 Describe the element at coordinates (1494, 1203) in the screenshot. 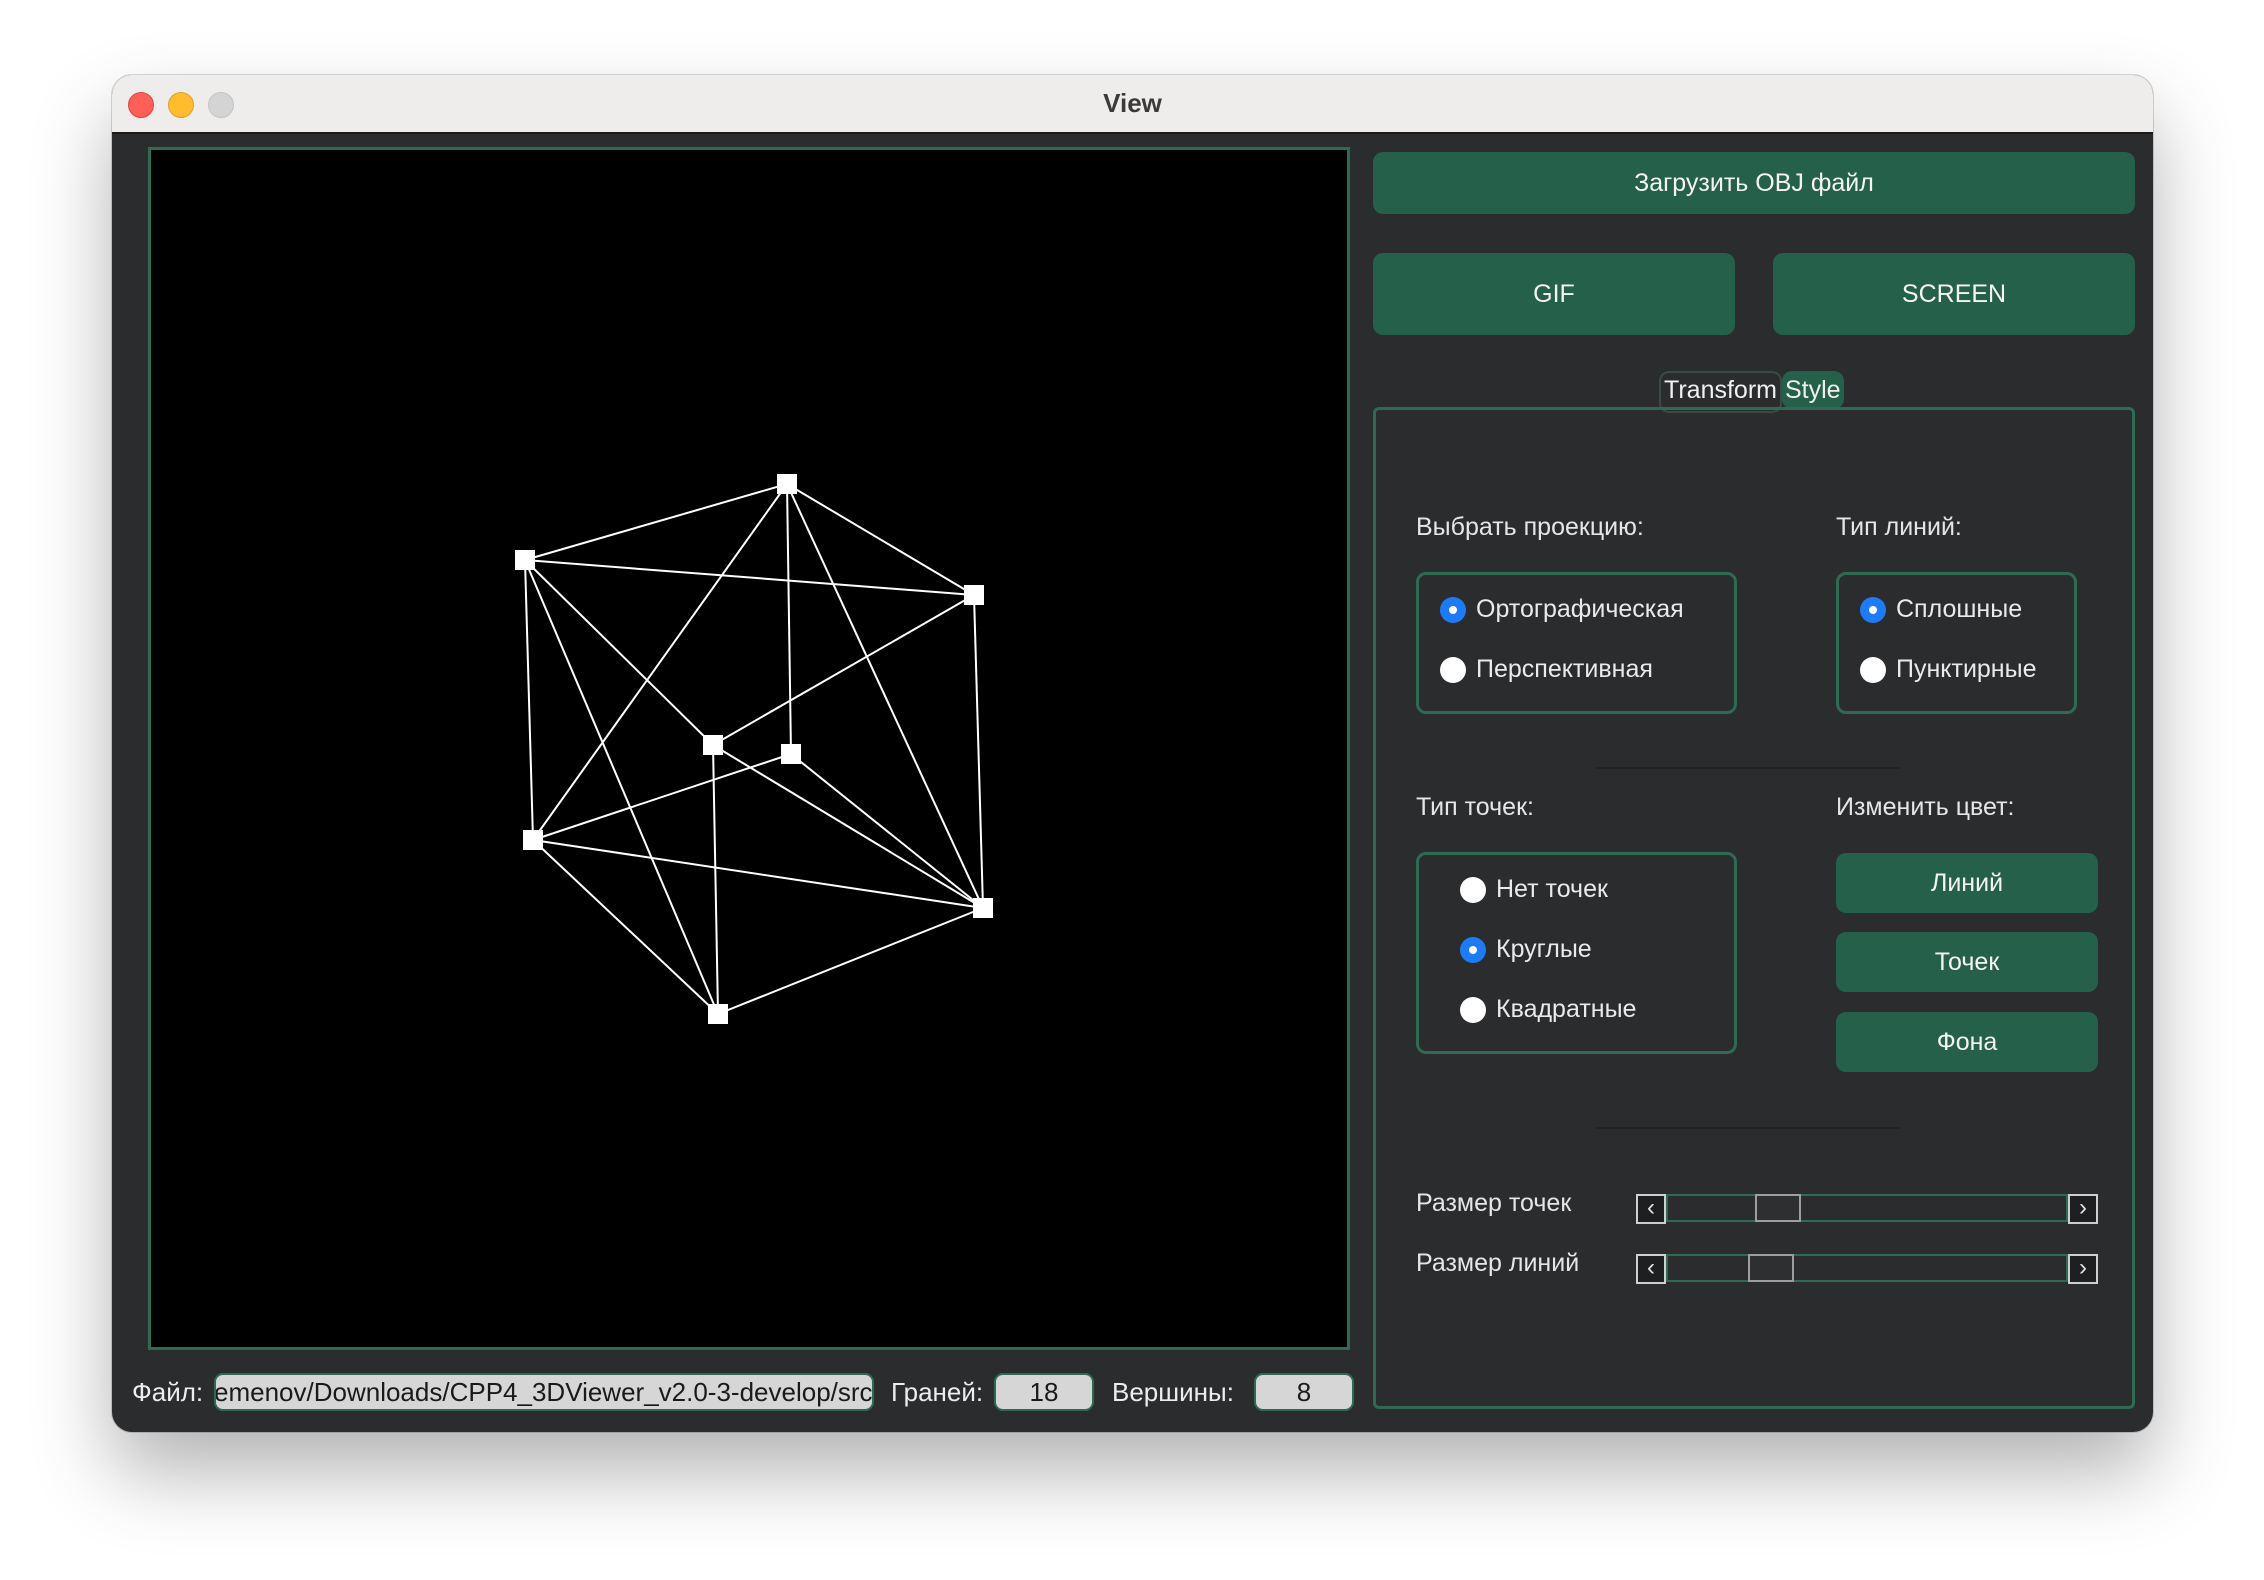

I see `point-size-label: Размер точек` at that location.